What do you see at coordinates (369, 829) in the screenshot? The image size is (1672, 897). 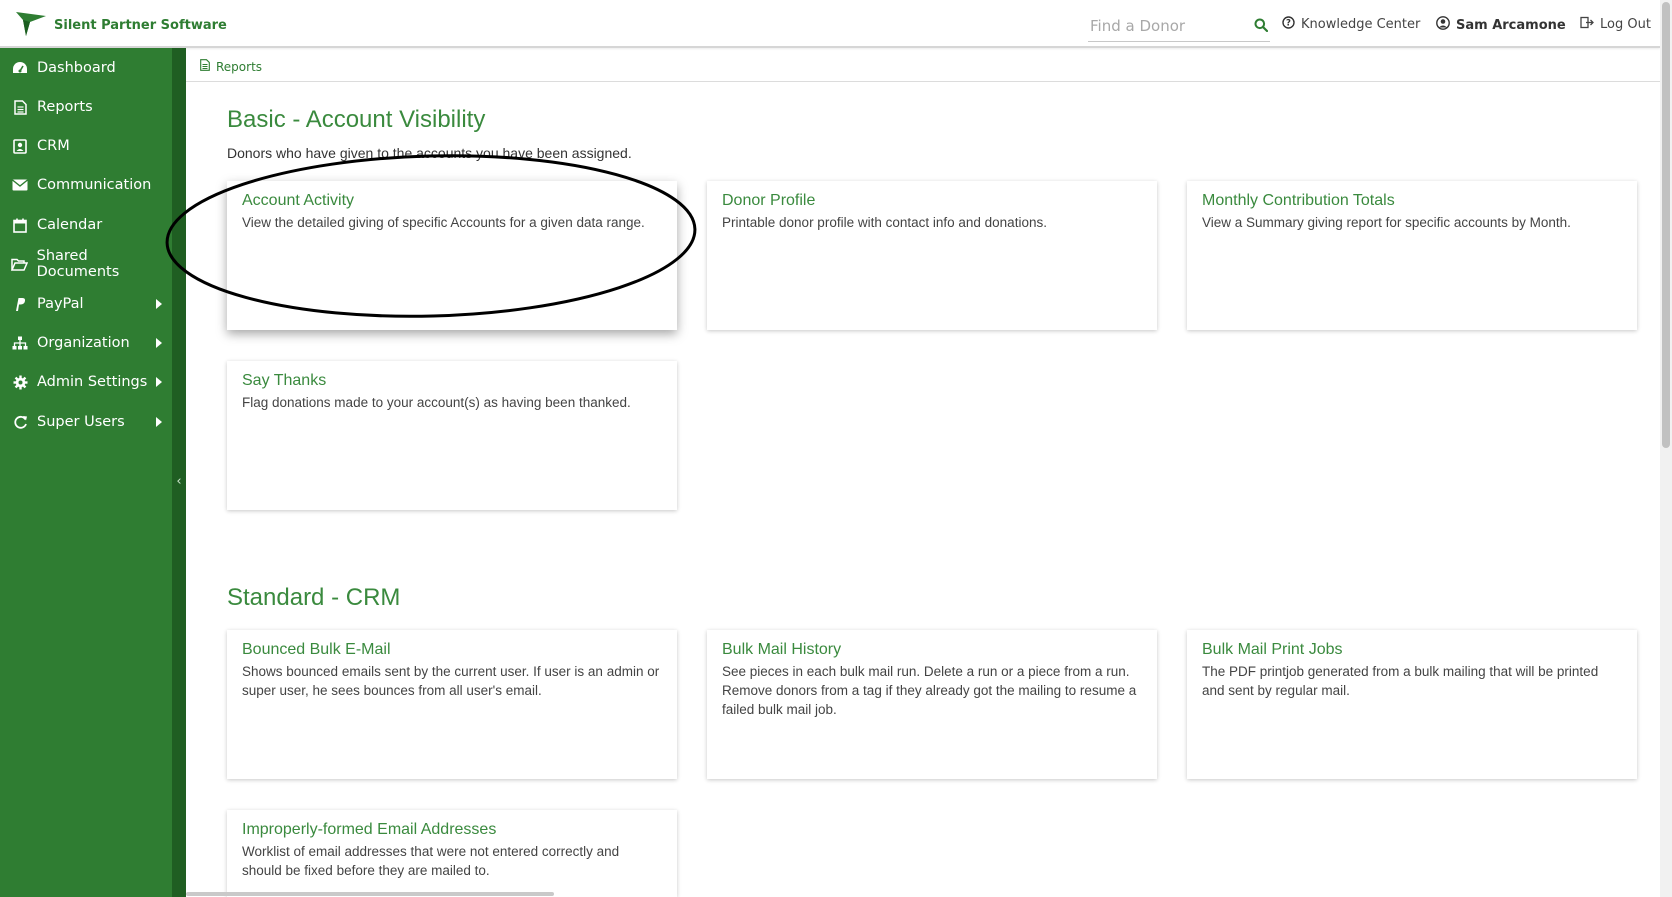 I see `card-title: Improperly-formed Email Addresses` at bounding box center [369, 829].